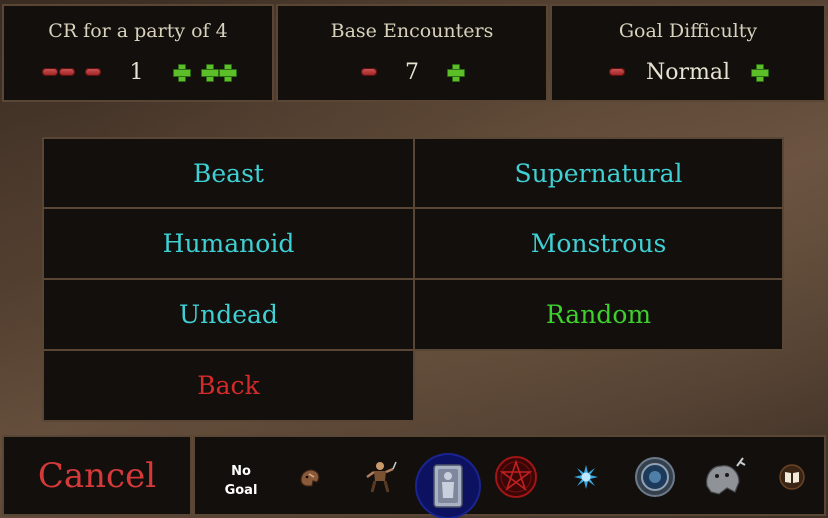  I want to click on difficulty-title: Goal Difficulty, so click(688, 31).